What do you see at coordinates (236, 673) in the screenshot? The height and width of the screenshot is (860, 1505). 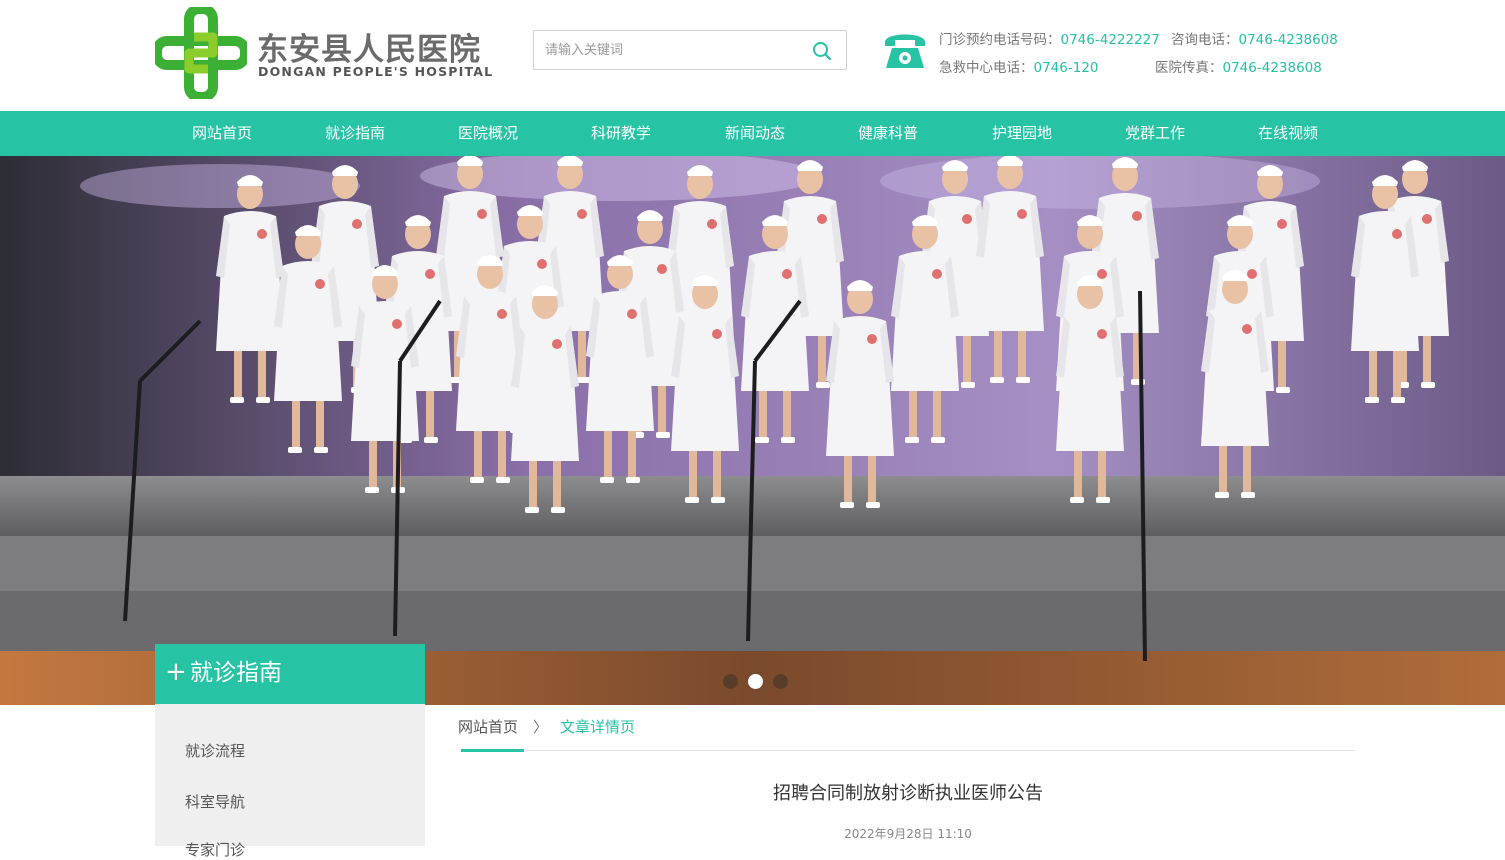 I see `sidebar-title: 就诊指南` at bounding box center [236, 673].